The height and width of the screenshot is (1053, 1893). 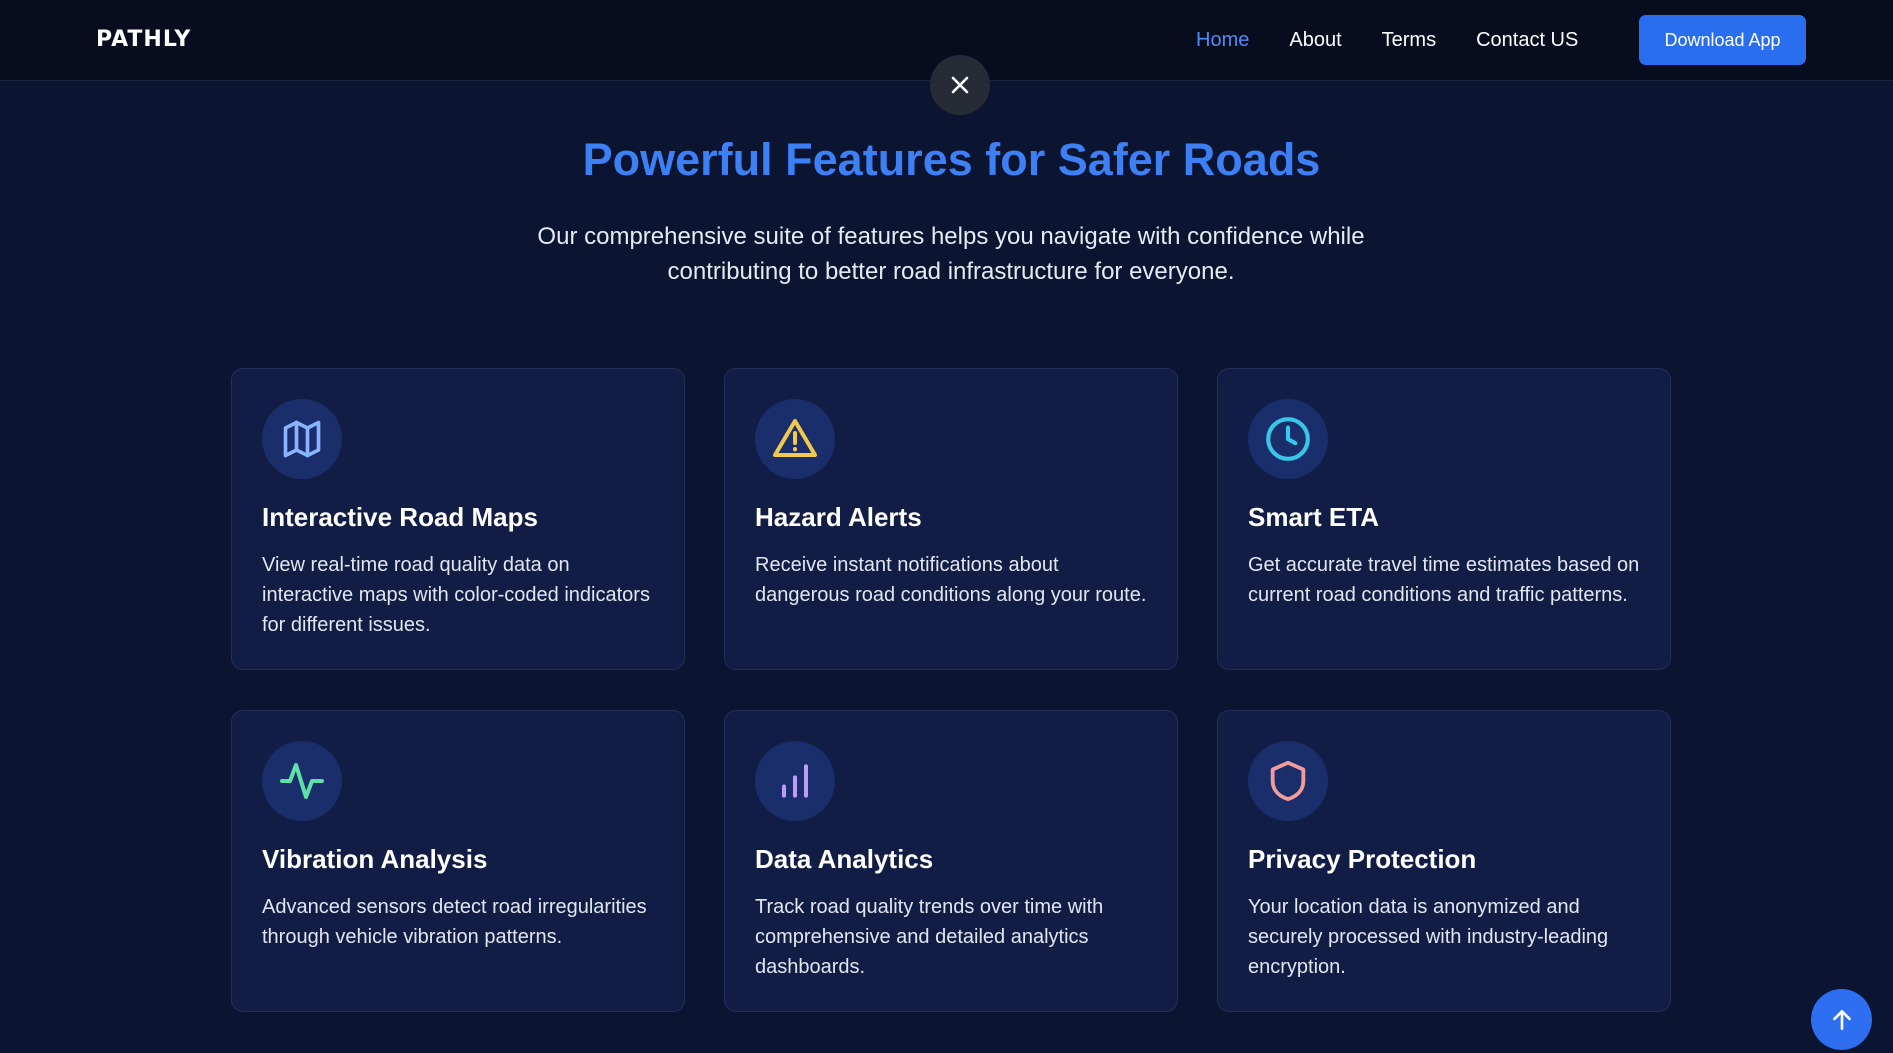 I want to click on map-icon, so click(x=302, y=439).